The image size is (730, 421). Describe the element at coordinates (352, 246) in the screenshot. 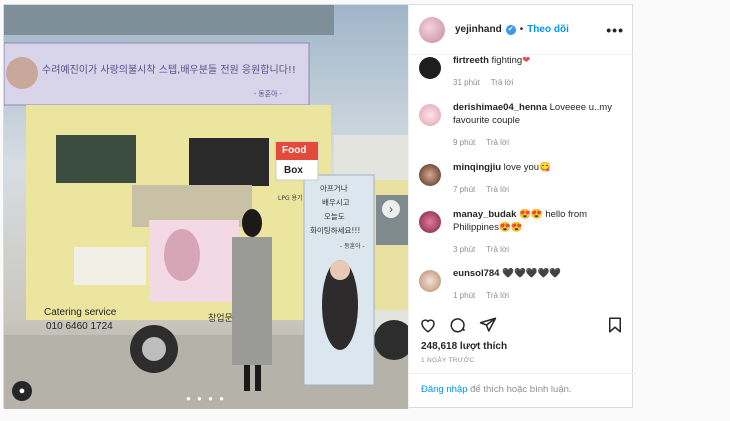

I see `standee-sign: - 동훈아 -` at that location.